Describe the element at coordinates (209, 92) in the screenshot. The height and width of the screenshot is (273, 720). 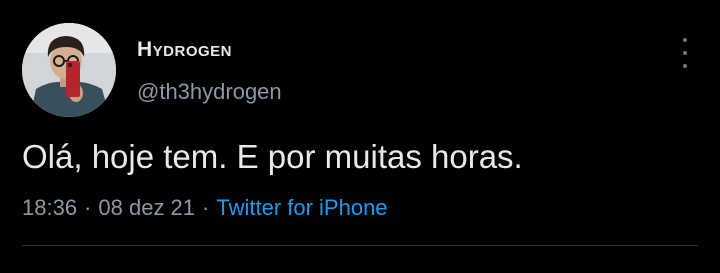
I see `author-handle: @th3hydrogen` at that location.